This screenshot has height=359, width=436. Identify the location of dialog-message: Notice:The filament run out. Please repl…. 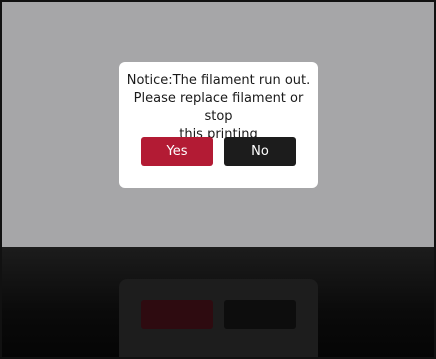
(218, 108).